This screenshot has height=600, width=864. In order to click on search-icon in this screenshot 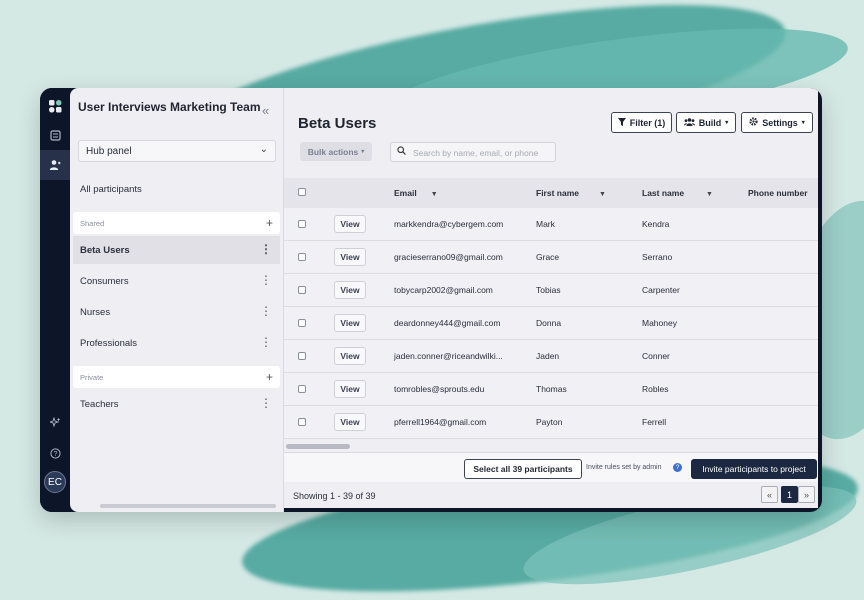, I will do `click(401, 152)`.